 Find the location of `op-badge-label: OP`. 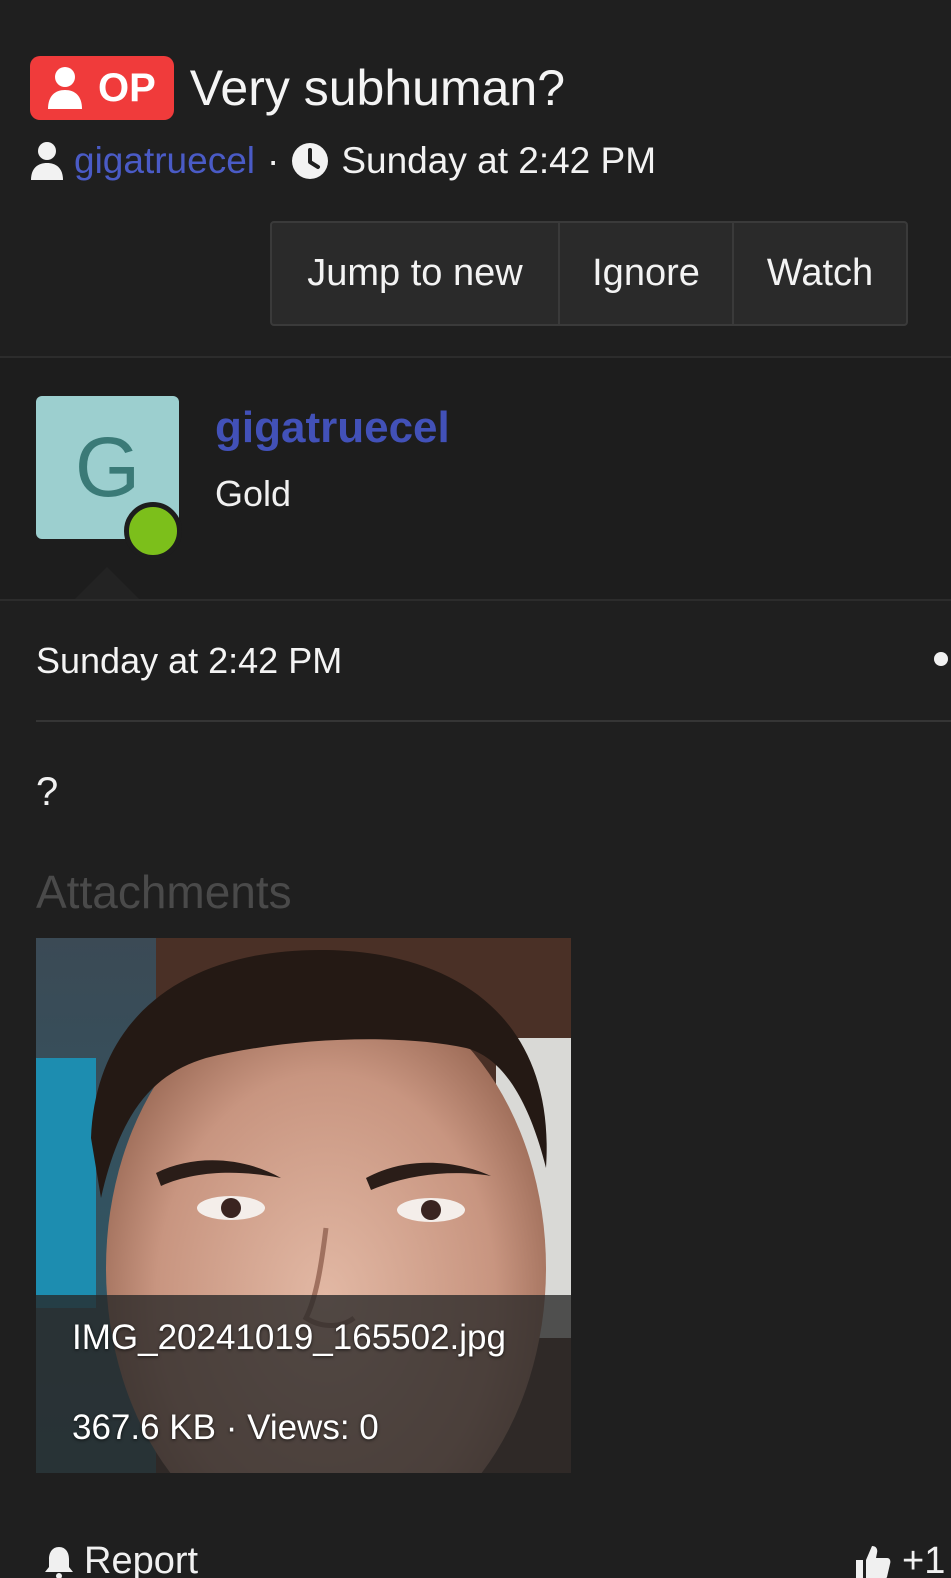

op-badge-label: OP is located at coordinates (127, 87).